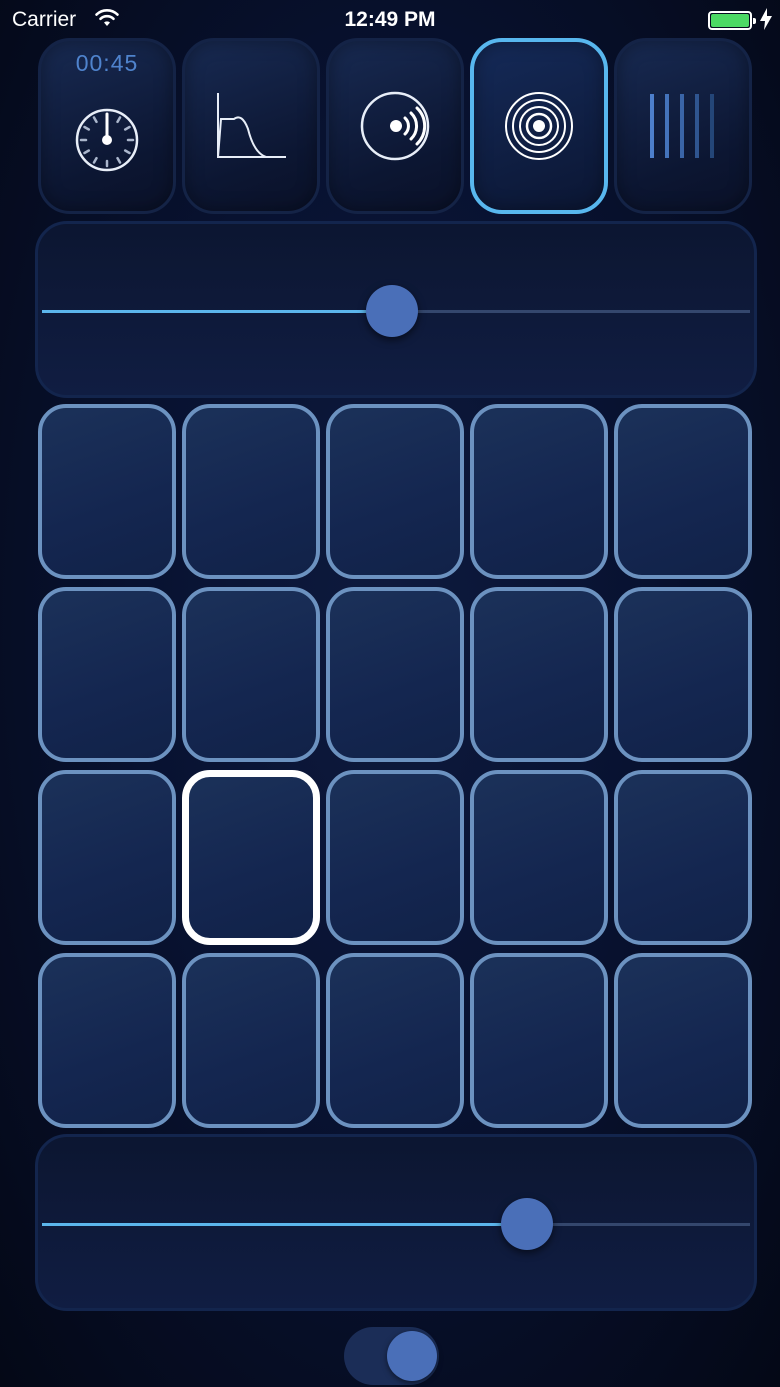  What do you see at coordinates (683, 491) in the screenshot?
I see `pad-r1-c5` at bounding box center [683, 491].